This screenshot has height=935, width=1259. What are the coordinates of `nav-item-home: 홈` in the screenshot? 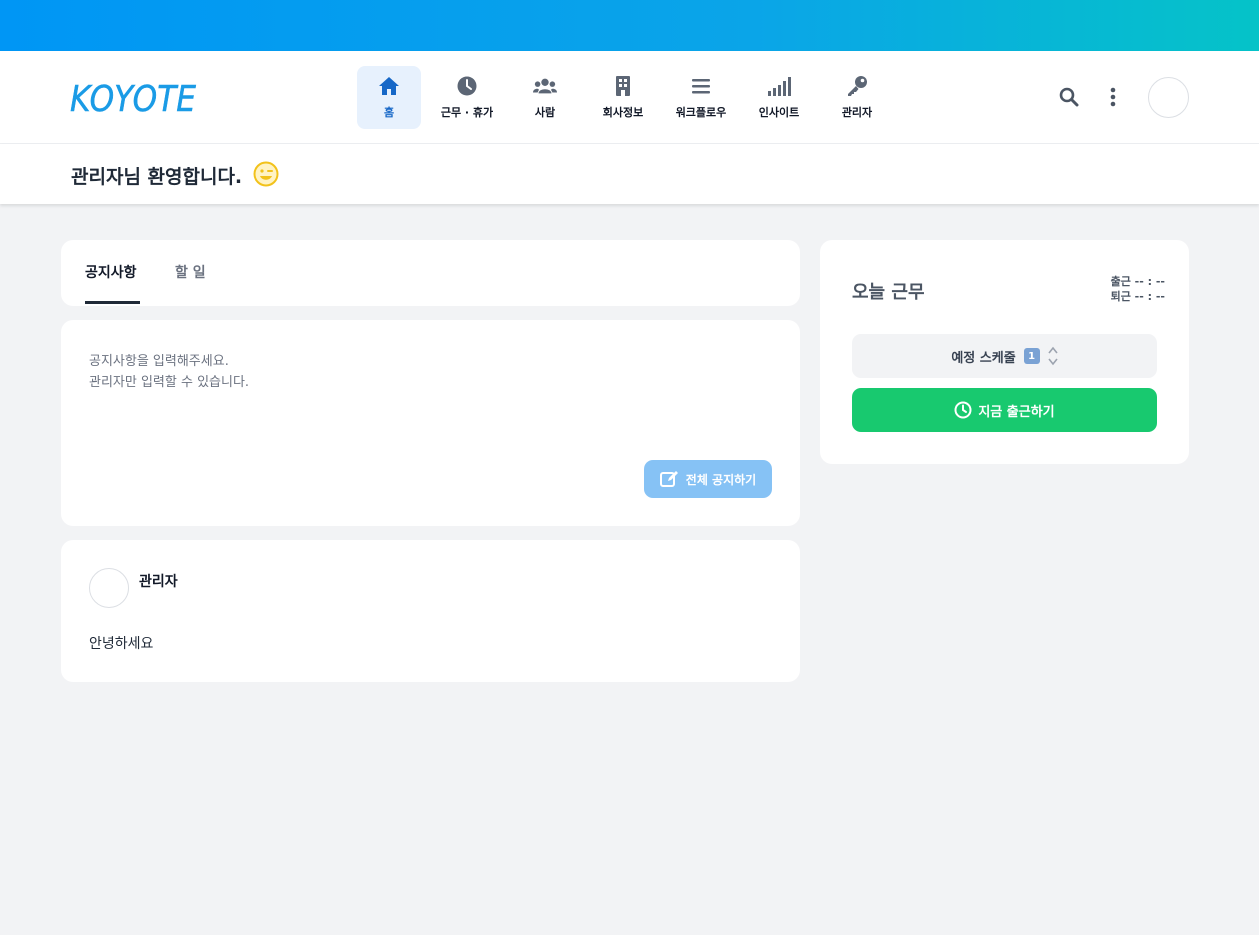 It's located at (389, 97).